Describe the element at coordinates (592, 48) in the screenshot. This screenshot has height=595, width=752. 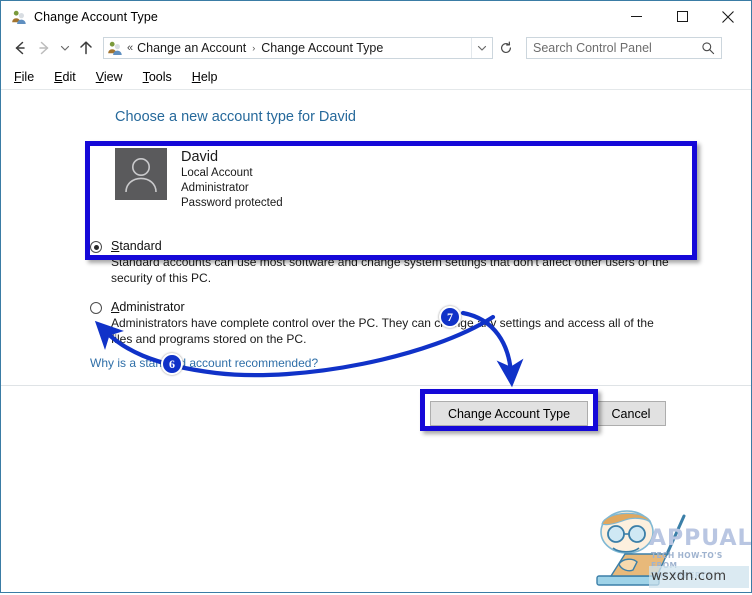
I see `search-input: Search Control Panel` at that location.